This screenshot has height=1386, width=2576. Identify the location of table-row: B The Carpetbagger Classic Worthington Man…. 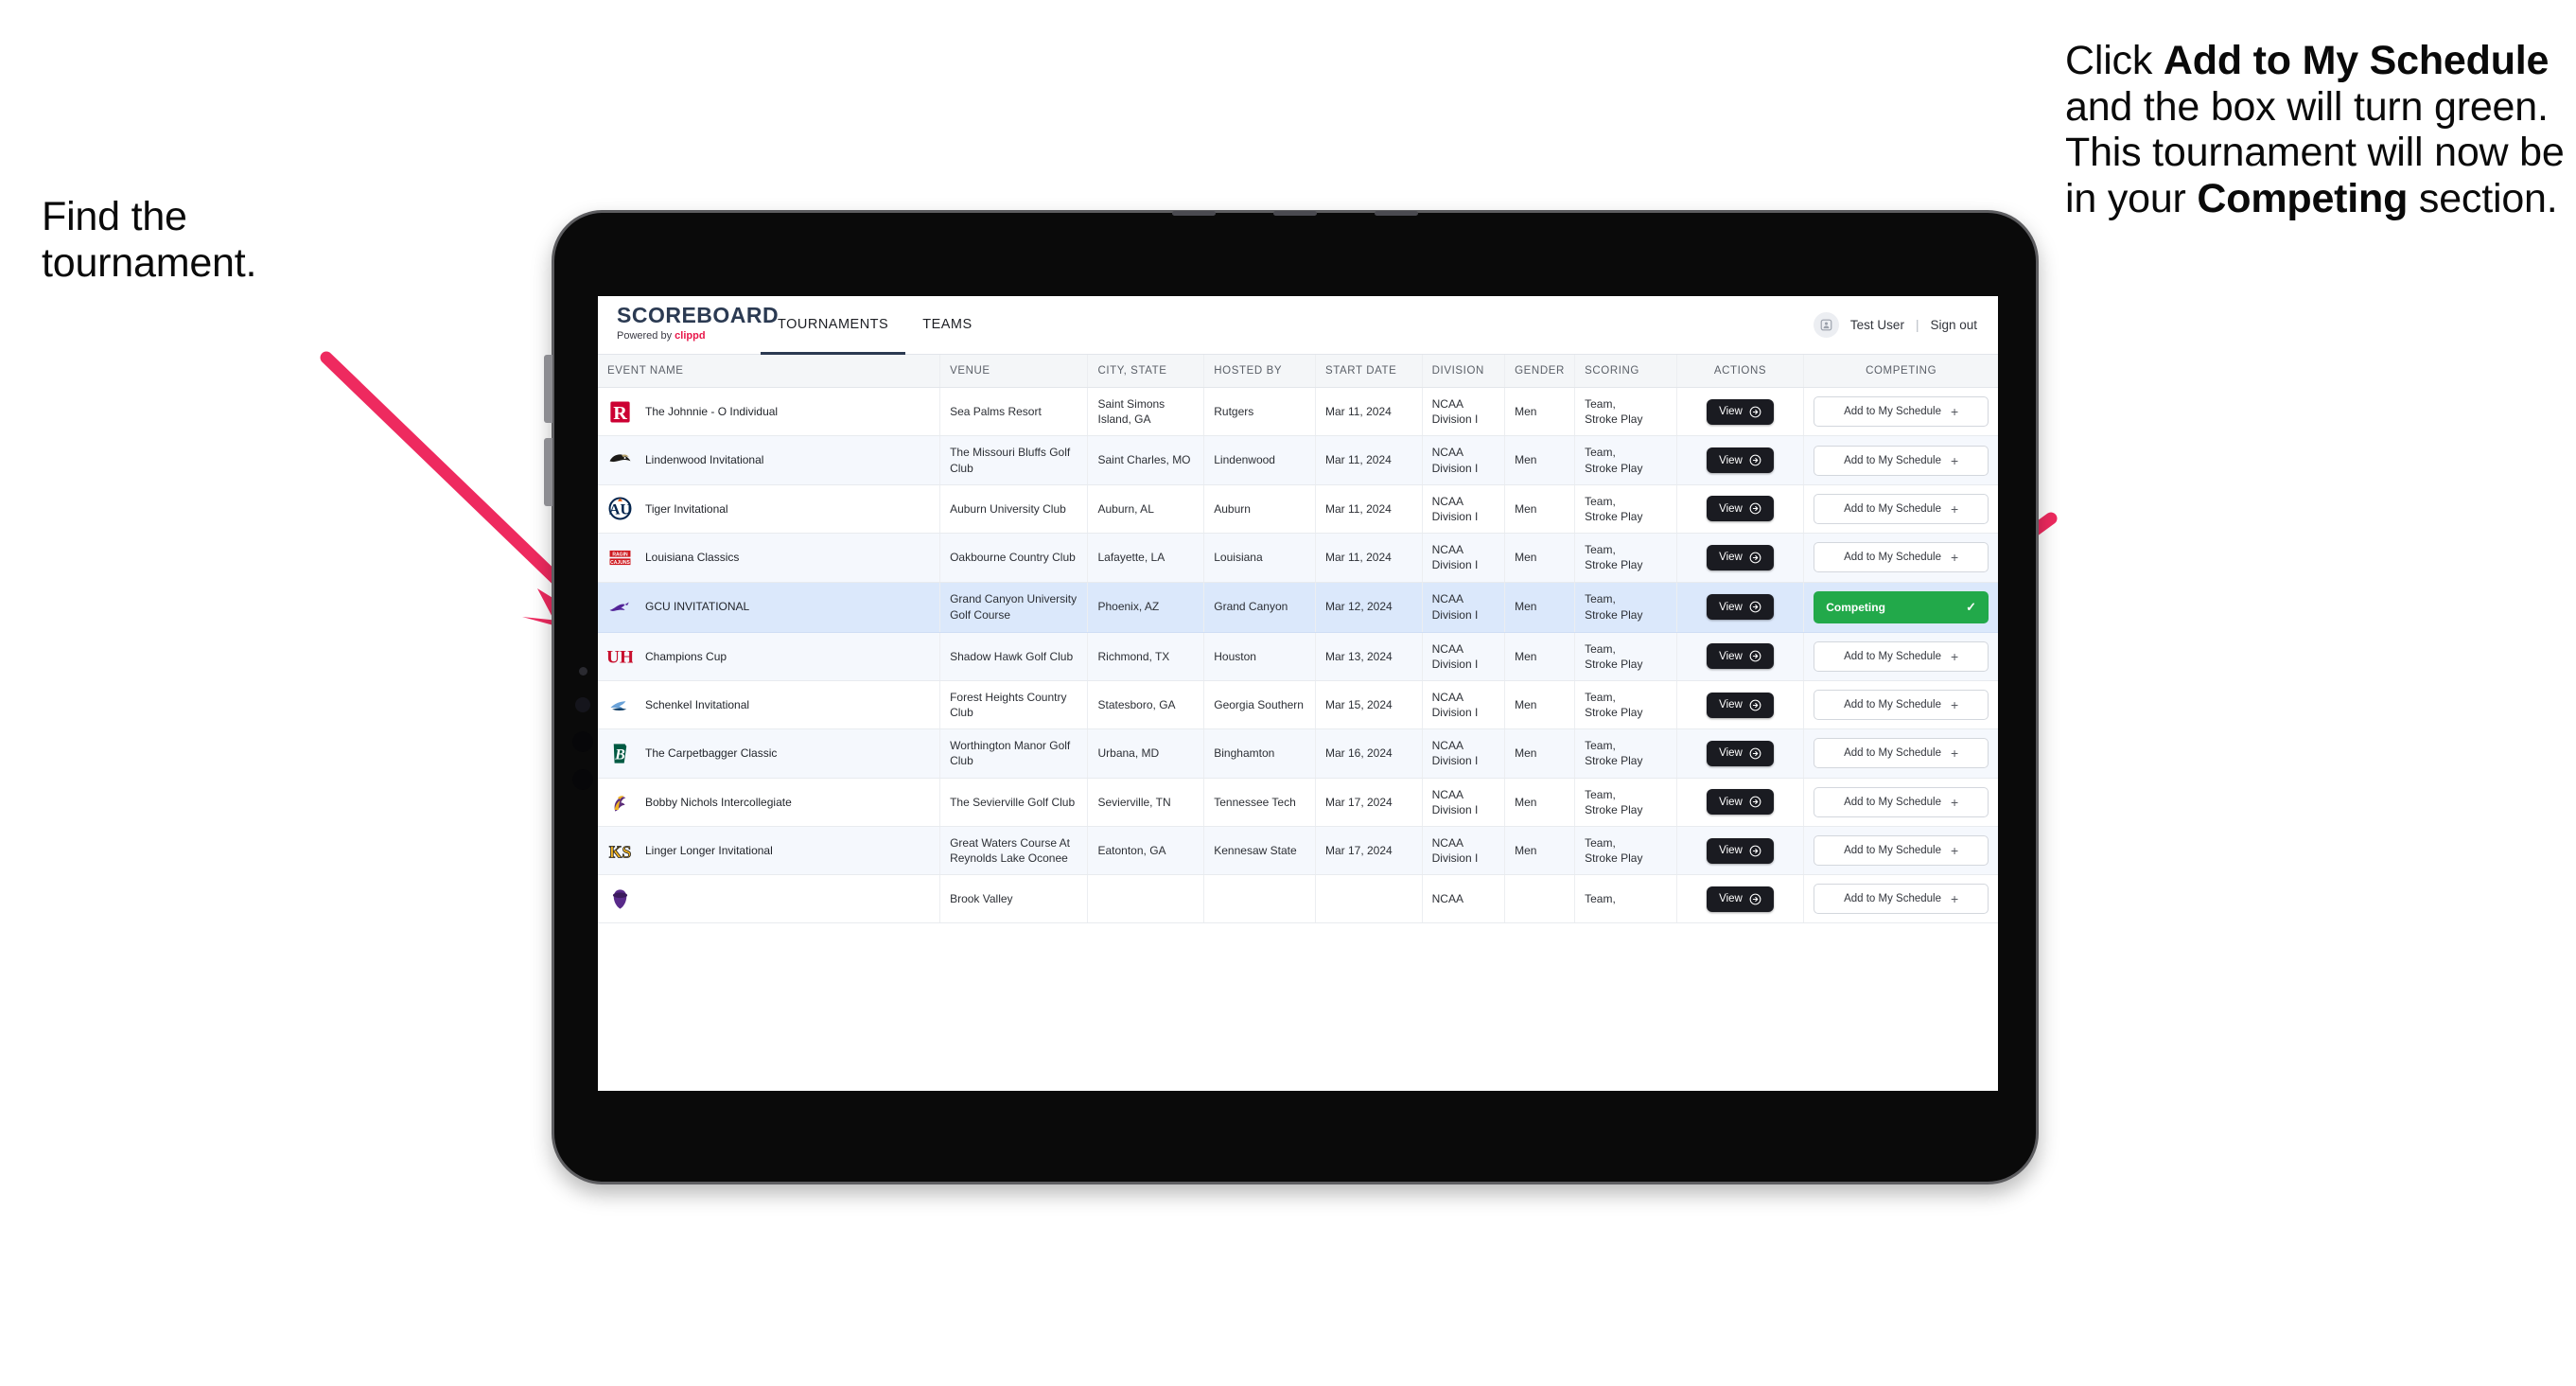
(1298, 753).